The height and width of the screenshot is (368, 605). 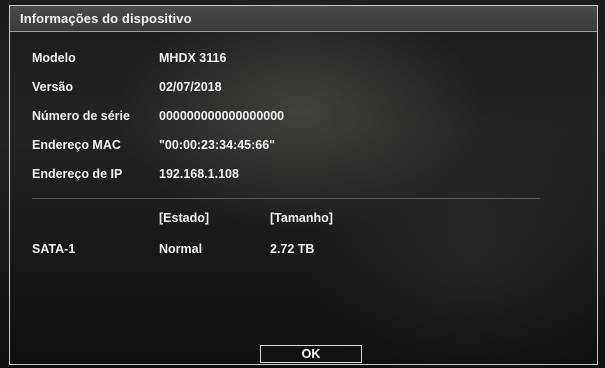 What do you see at coordinates (53, 87) in the screenshot?
I see `version-label: Versão` at bounding box center [53, 87].